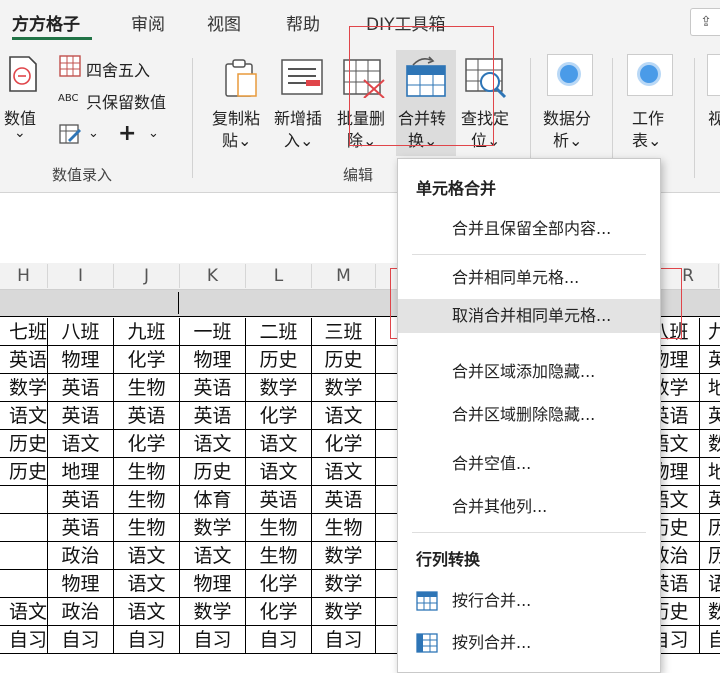  What do you see at coordinates (81, 276) in the screenshot?
I see `column-header-i: I` at bounding box center [81, 276].